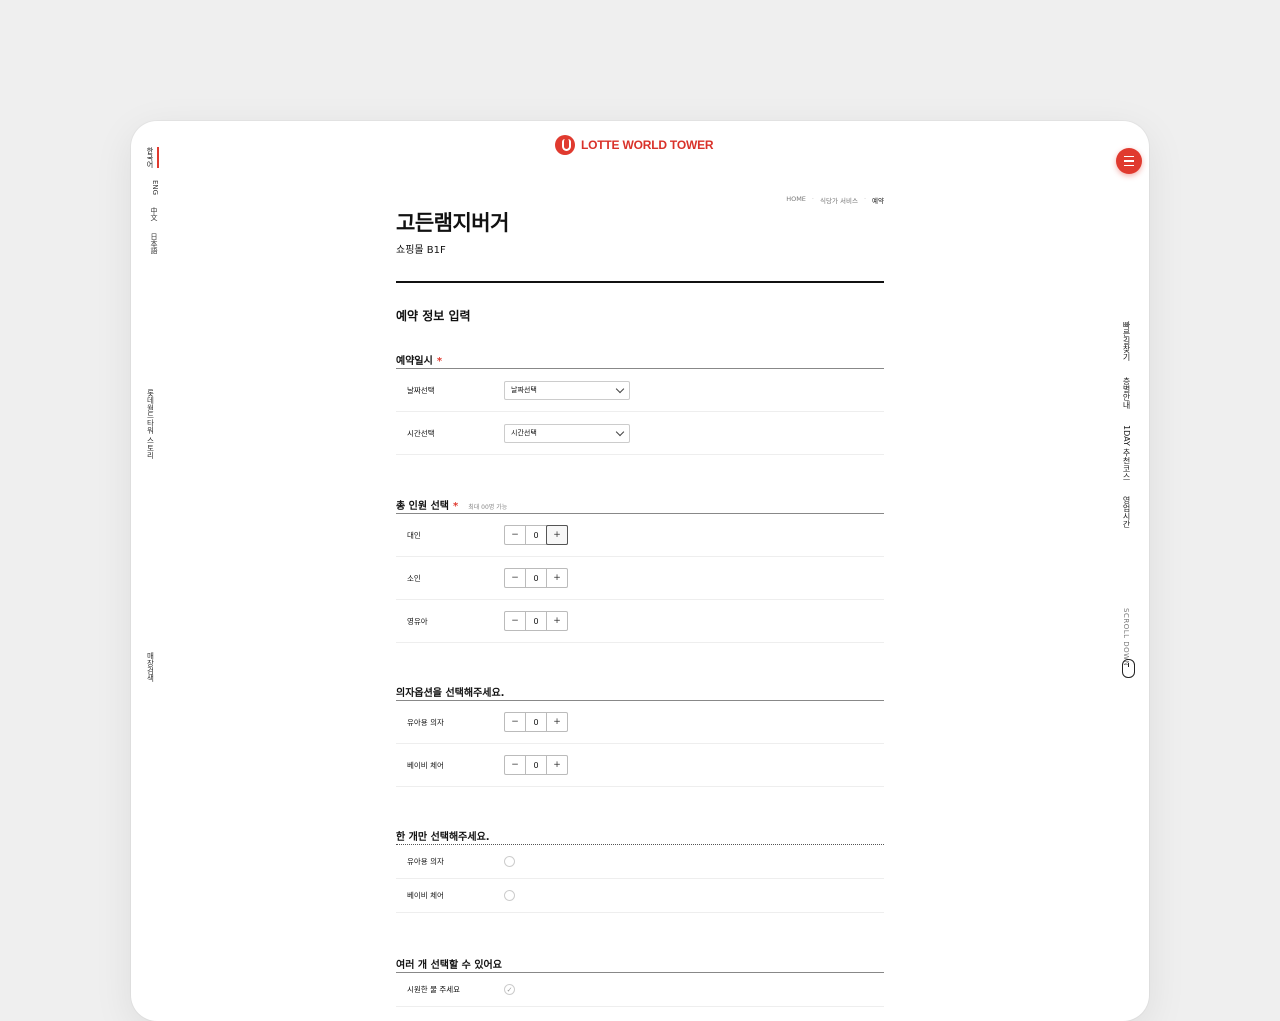 The width and height of the screenshot is (1280, 1021). I want to click on child-stepper: − 0 +, so click(536, 578).